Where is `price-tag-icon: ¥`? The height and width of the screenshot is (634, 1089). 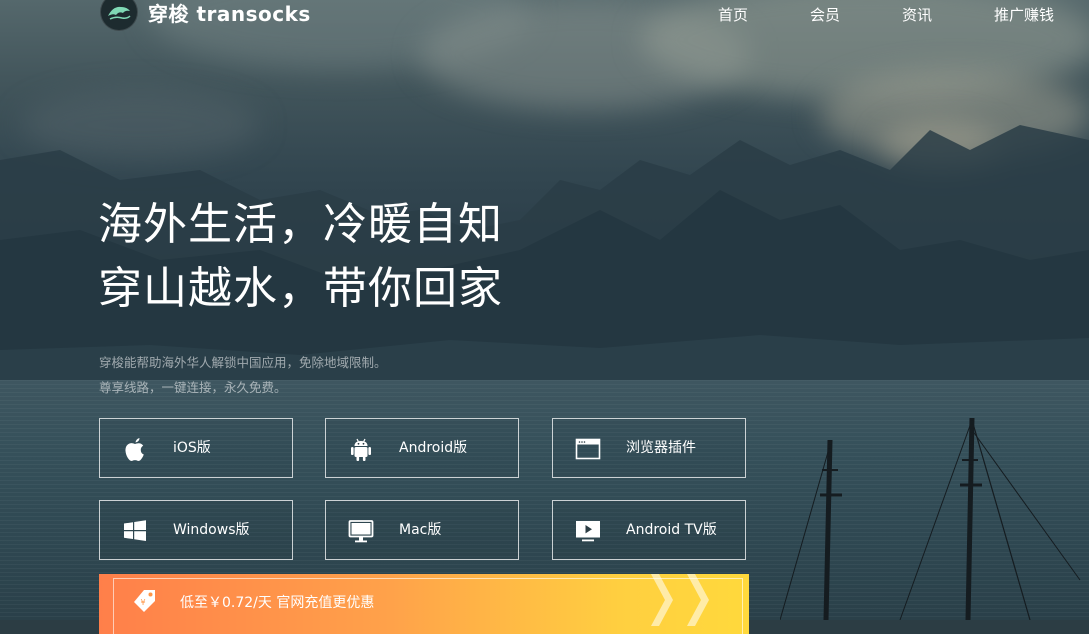
price-tag-icon: ¥ is located at coordinates (144, 601).